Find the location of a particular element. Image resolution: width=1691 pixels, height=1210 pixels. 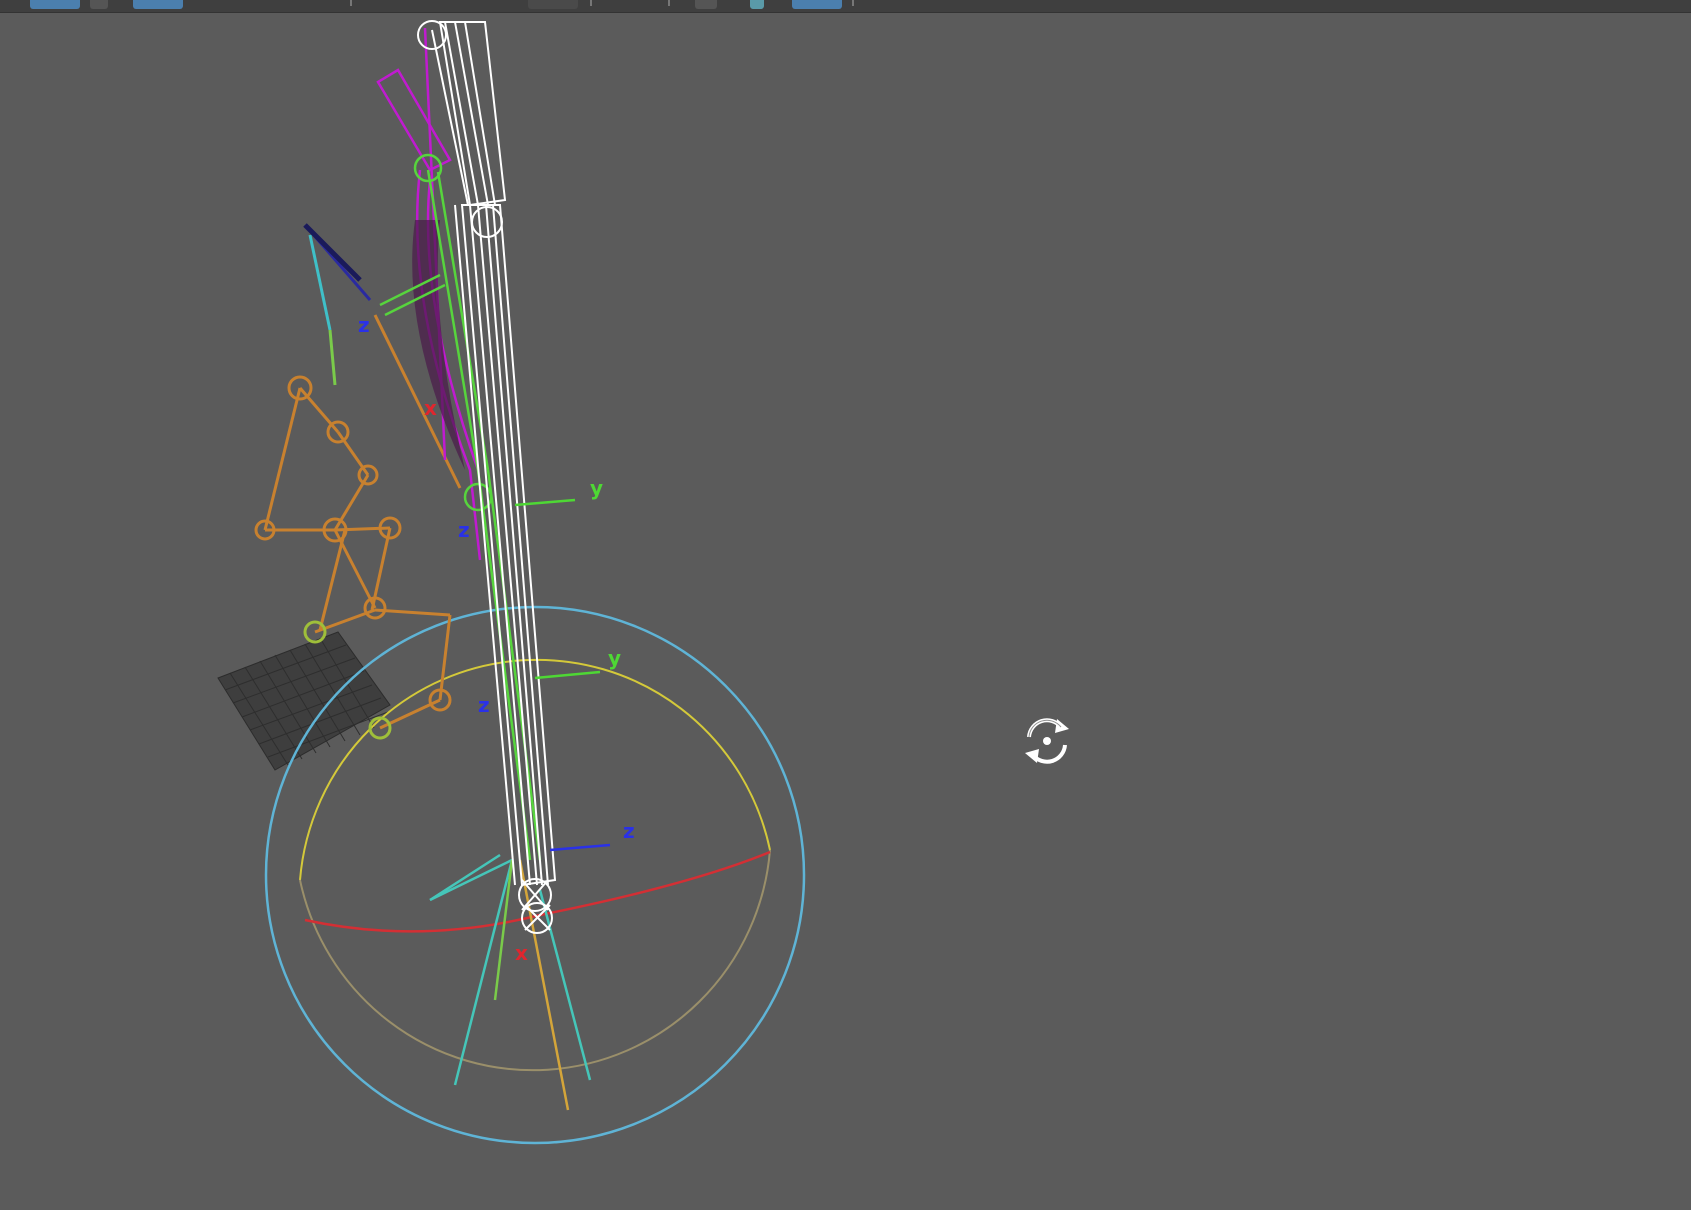

leg-fan-lines is located at coordinates (510, 984).